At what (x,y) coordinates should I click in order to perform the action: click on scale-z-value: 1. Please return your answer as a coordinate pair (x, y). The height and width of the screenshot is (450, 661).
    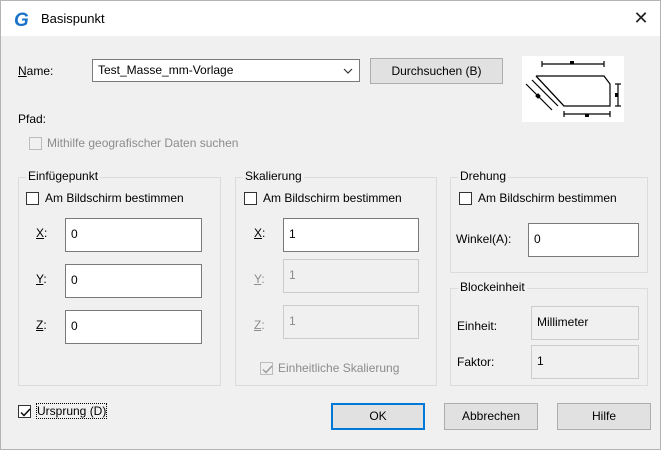
    Looking at the image, I should click on (292, 321).